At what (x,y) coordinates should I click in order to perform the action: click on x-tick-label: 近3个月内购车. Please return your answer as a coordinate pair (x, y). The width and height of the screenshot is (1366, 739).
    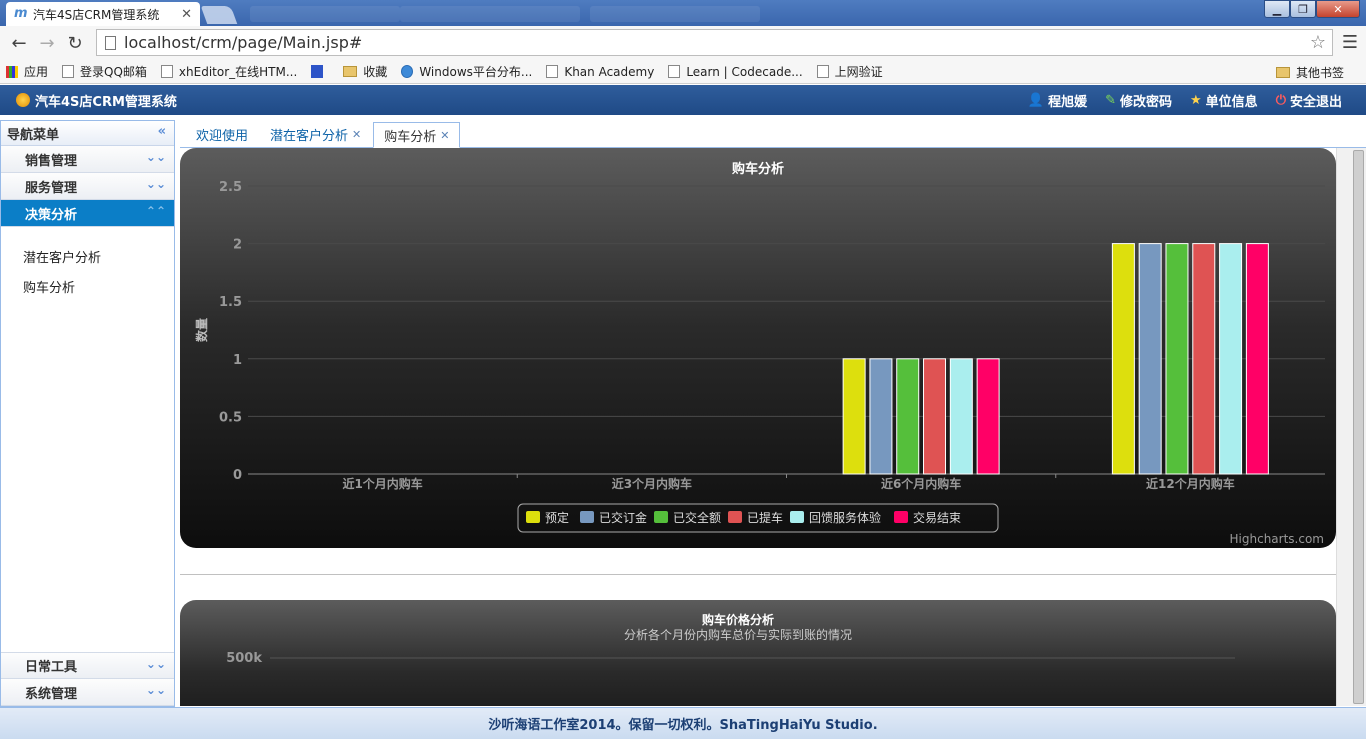
    Looking at the image, I should click on (652, 483).